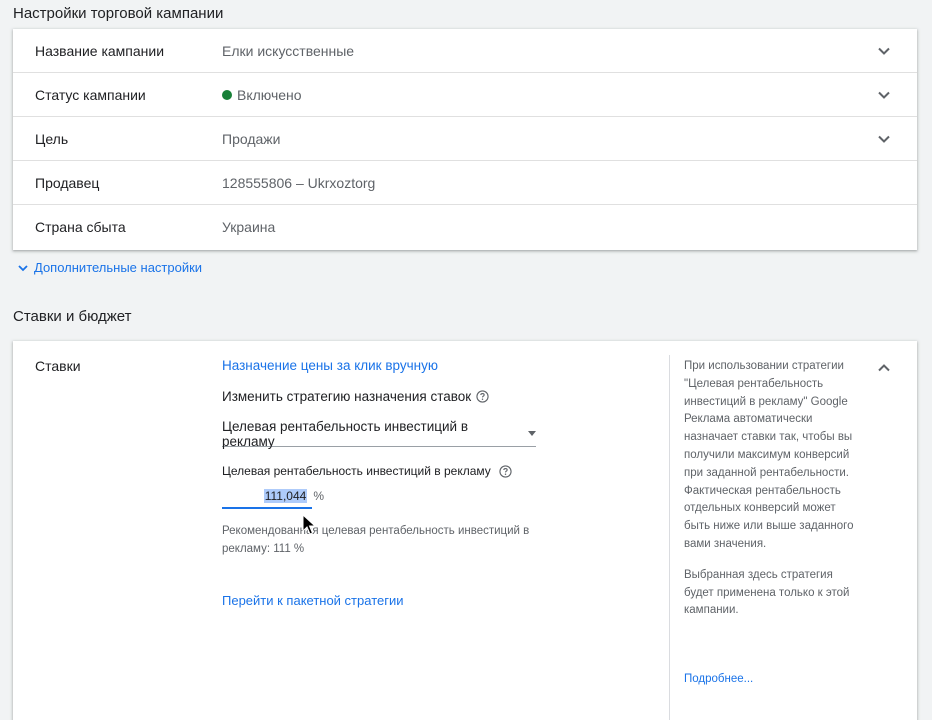 The height and width of the screenshot is (720, 932). What do you see at coordinates (58, 366) in the screenshot?
I see `bids-label: Ставки` at bounding box center [58, 366].